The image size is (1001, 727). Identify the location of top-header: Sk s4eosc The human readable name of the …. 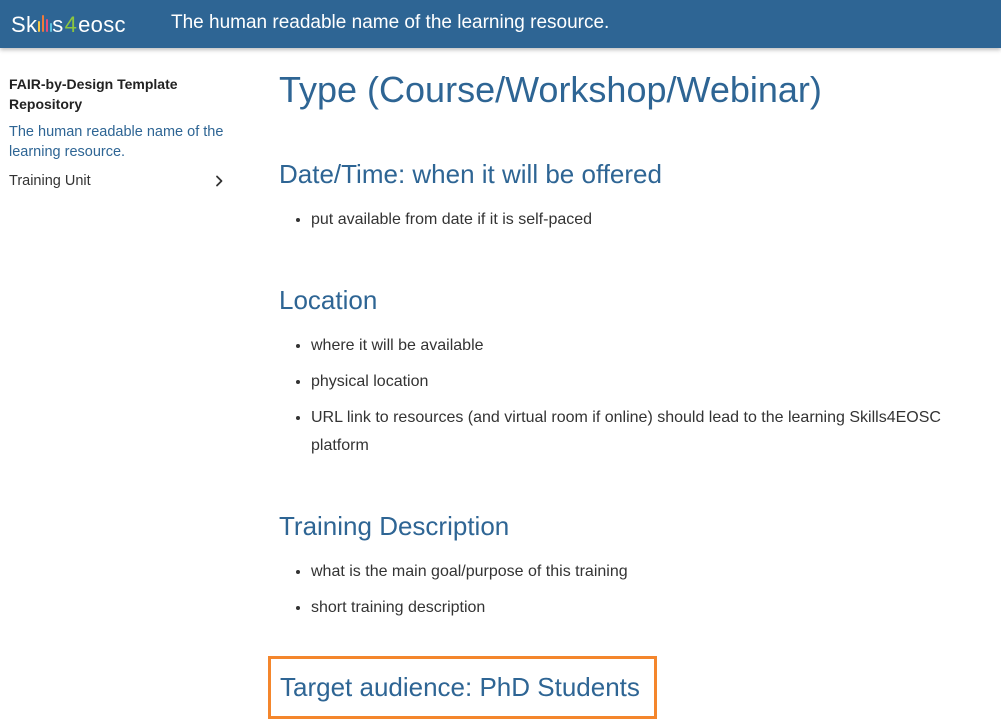
(500, 24).